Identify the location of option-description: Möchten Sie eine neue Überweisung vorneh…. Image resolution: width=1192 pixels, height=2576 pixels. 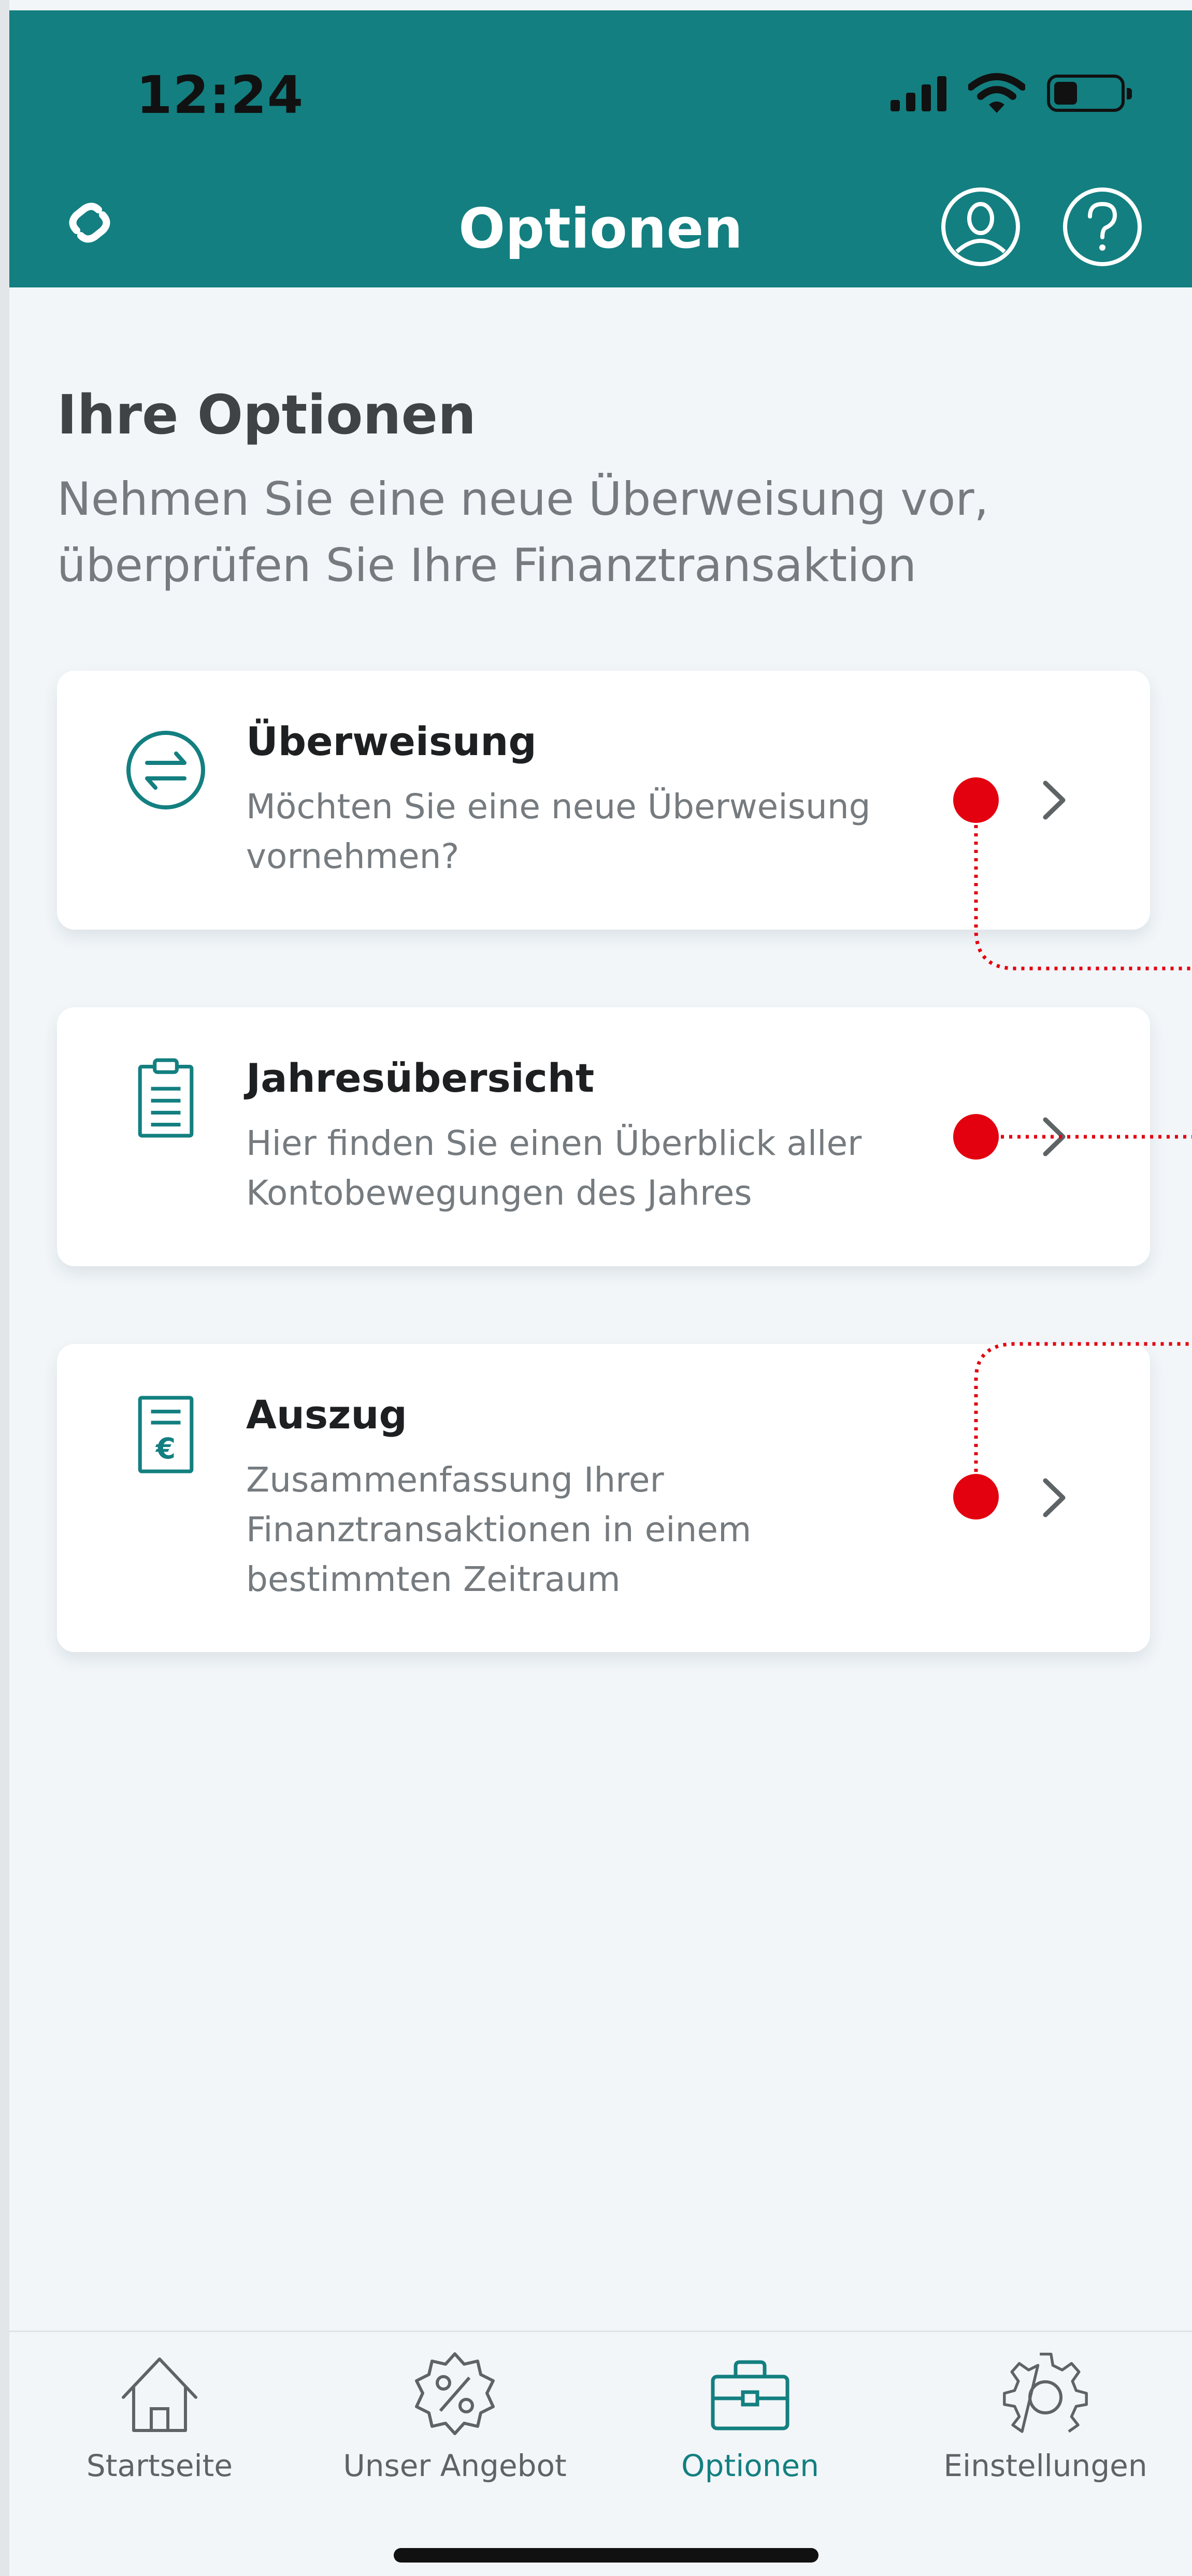
(558, 831).